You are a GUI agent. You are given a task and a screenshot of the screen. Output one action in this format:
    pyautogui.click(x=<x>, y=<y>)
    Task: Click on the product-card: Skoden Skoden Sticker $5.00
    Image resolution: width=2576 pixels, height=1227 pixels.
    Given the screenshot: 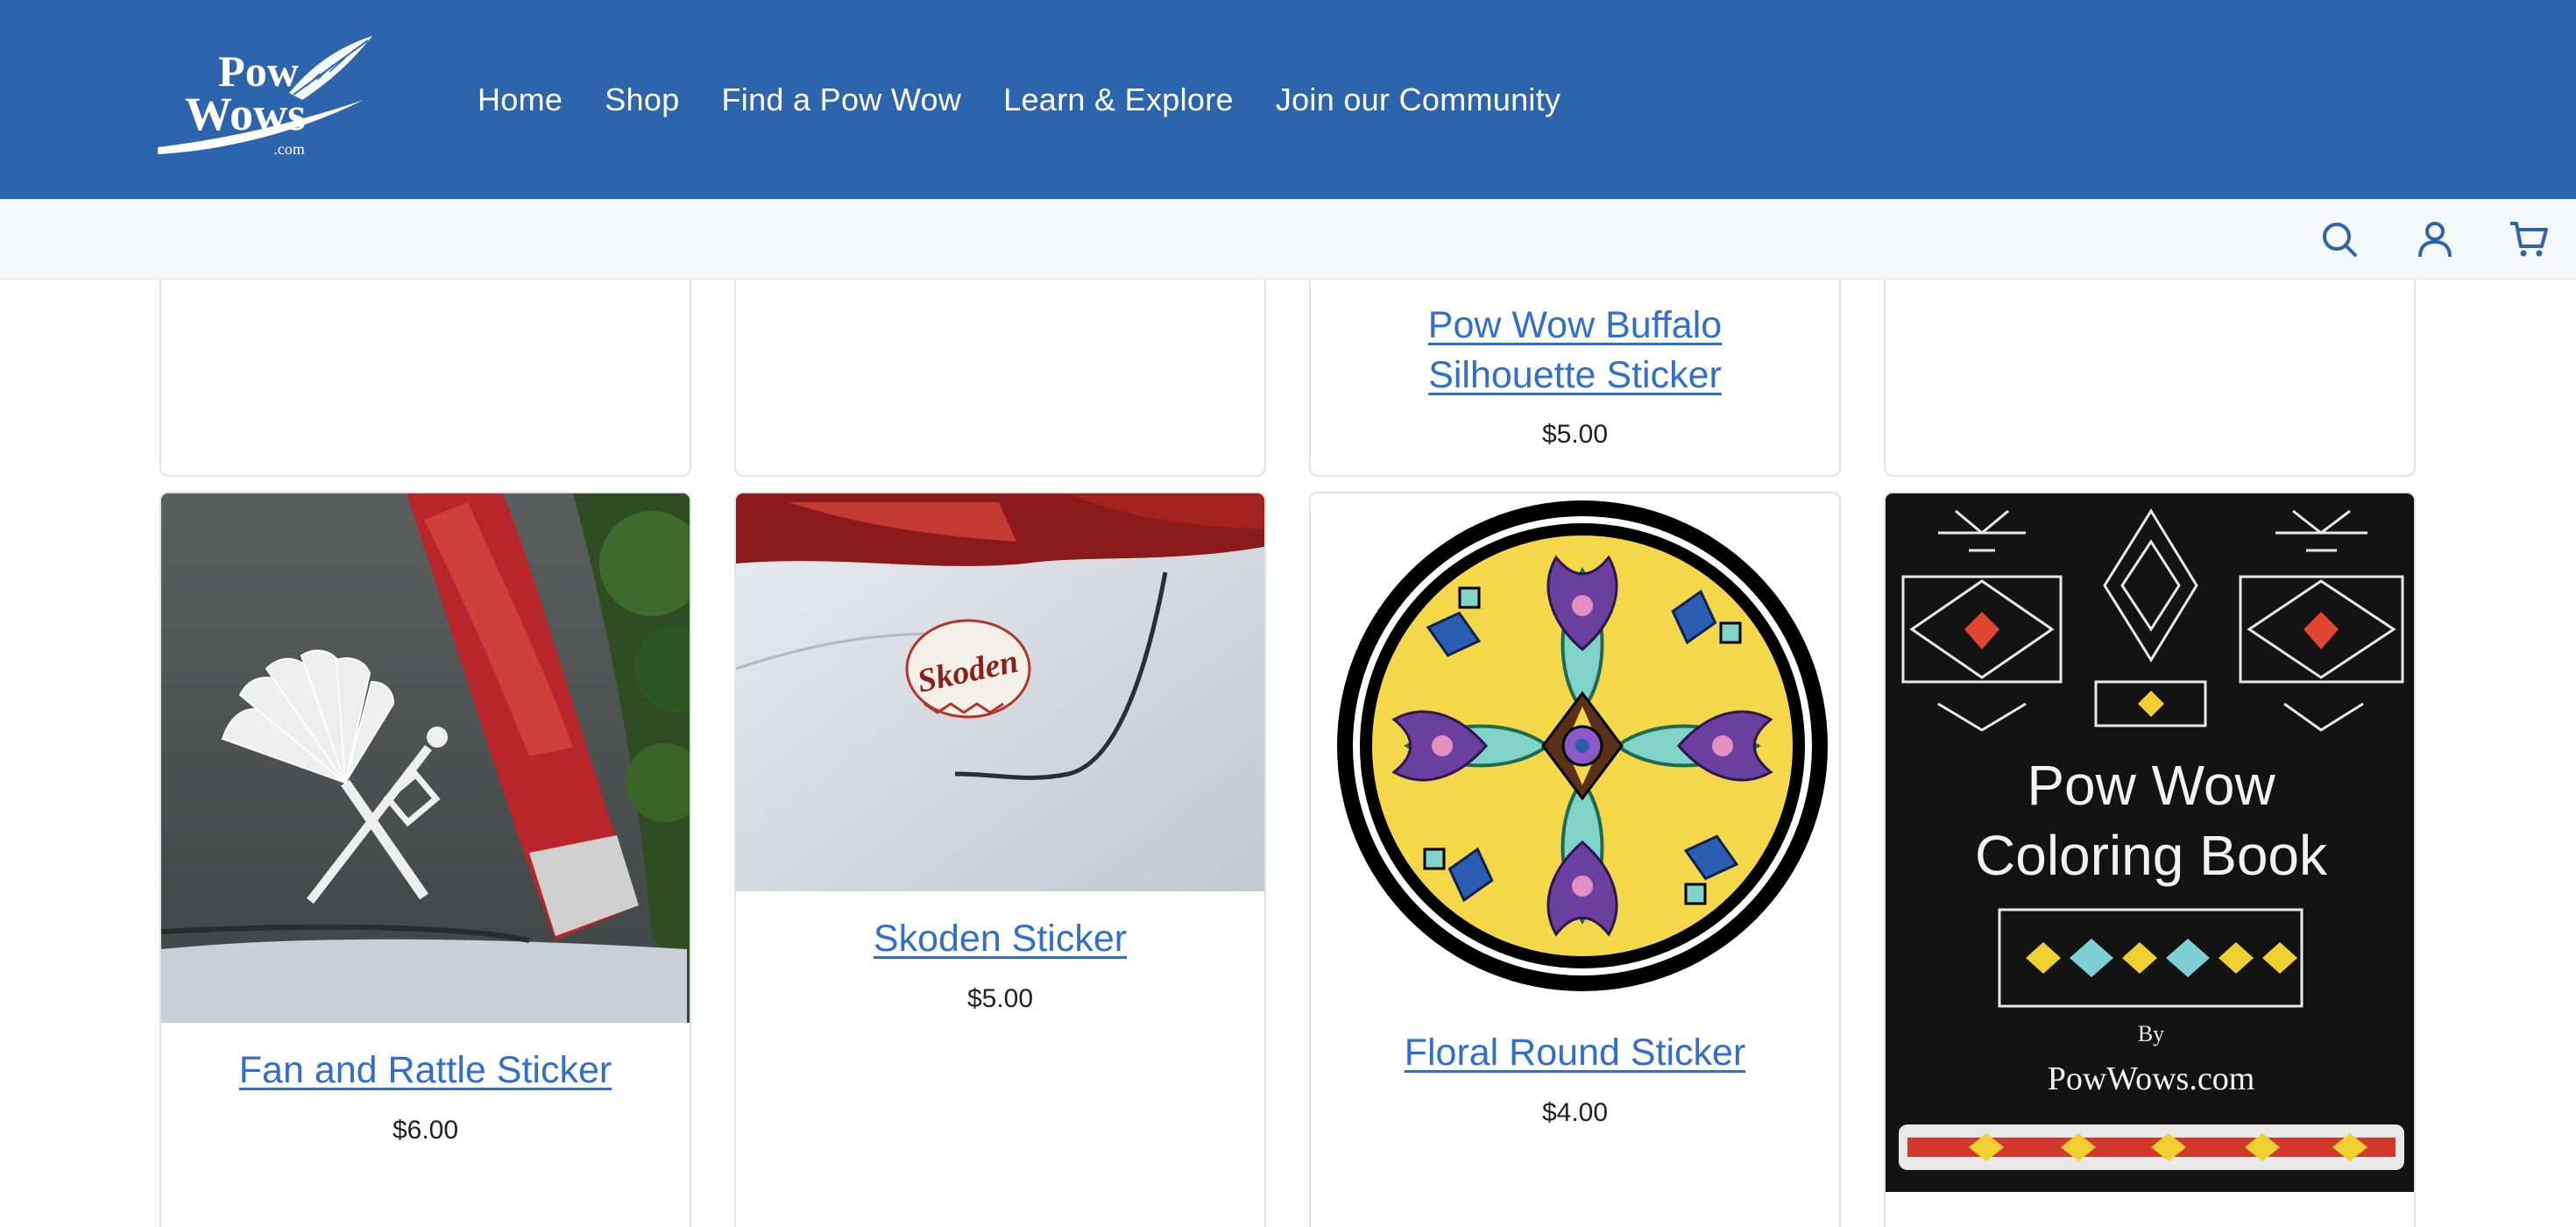 What is the action you would take?
    pyautogui.click(x=1000, y=859)
    